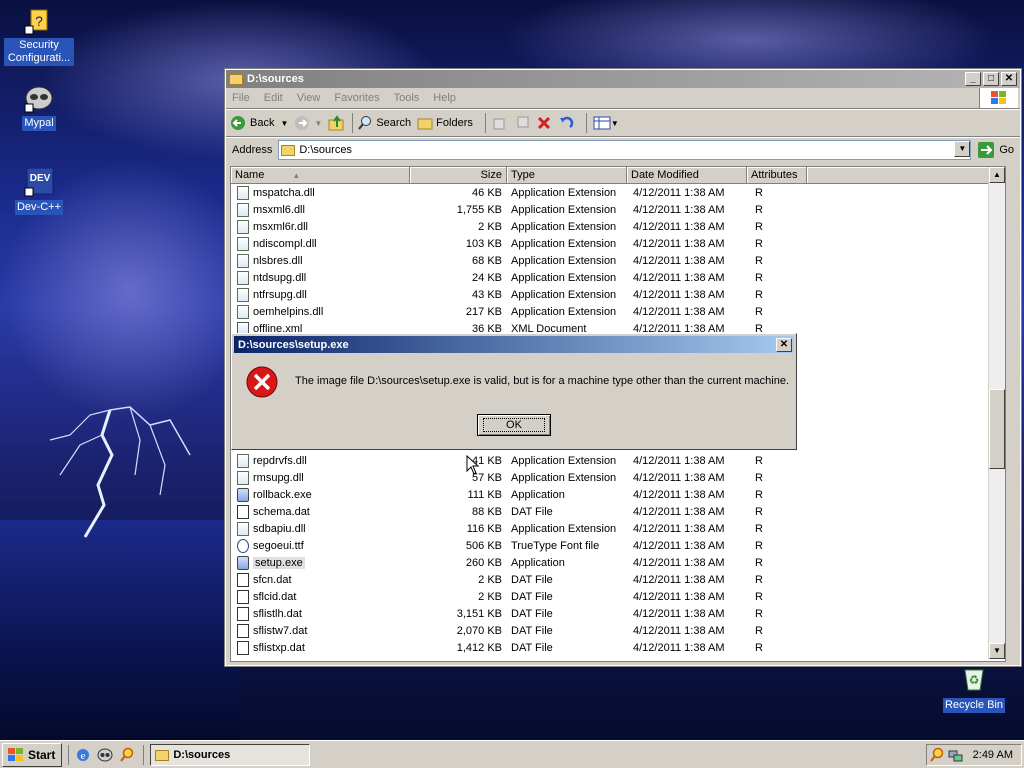 This screenshot has width=1024, height=768. Describe the element at coordinates (564, 192) in the screenshot. I see `file-type: Application Extension` at that location.